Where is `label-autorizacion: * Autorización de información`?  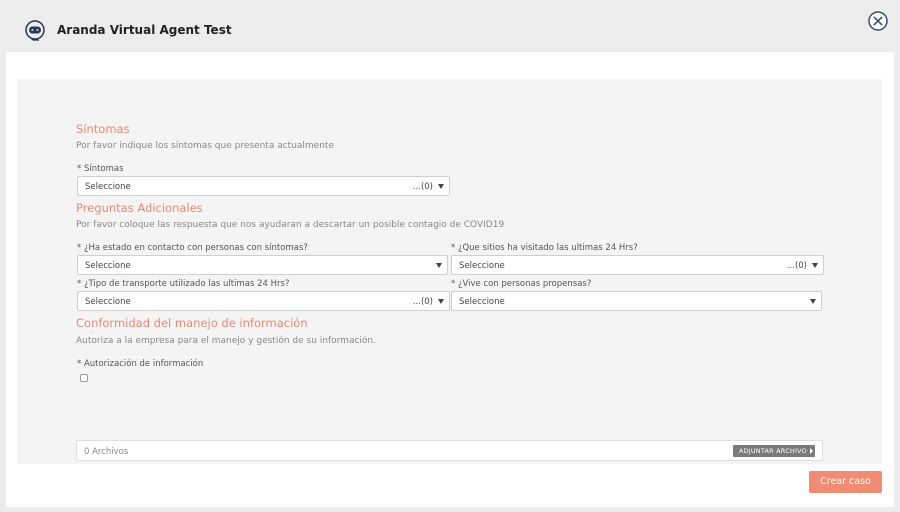
label-autorizacion: * Autorización de información is located at coordinates (140, 364).